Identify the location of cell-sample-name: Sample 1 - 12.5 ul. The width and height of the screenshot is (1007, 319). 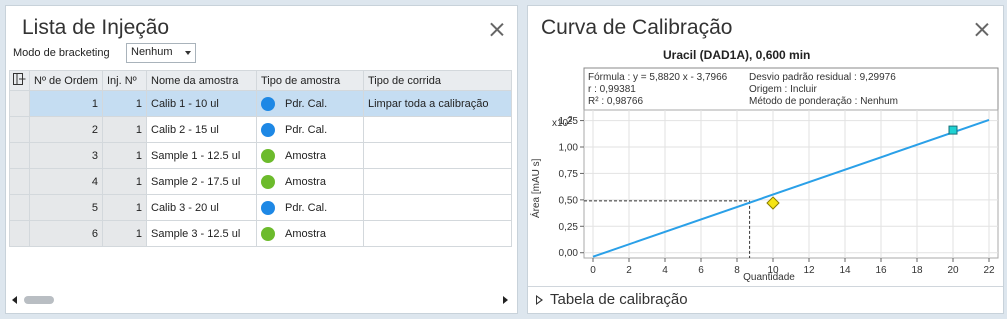
(201, 155).